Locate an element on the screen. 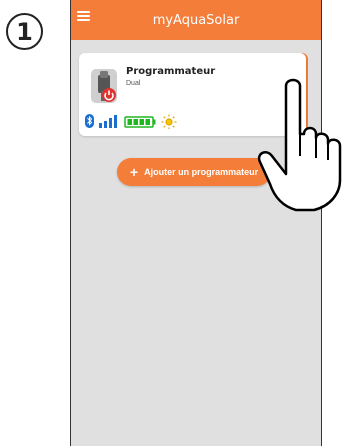 This screenshot has height=446, width=342. signal-strength-icon is located at coordinates (108, 121).